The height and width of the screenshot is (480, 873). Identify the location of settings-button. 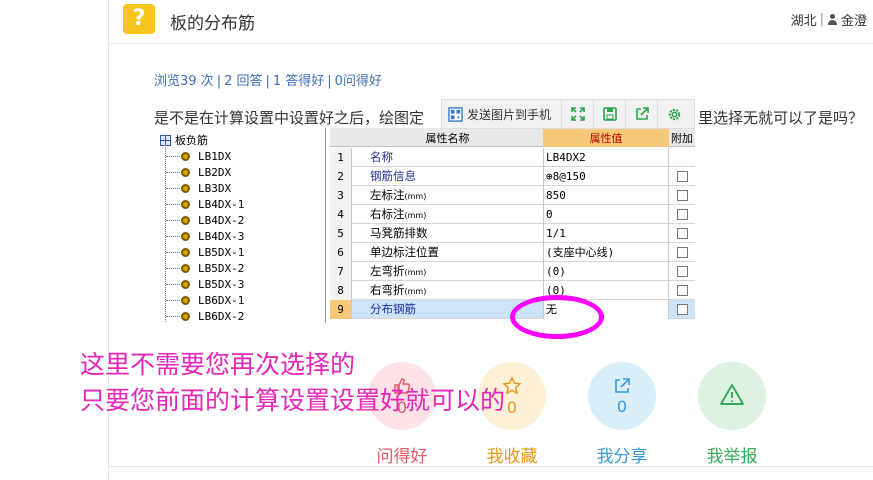
(674, 114).